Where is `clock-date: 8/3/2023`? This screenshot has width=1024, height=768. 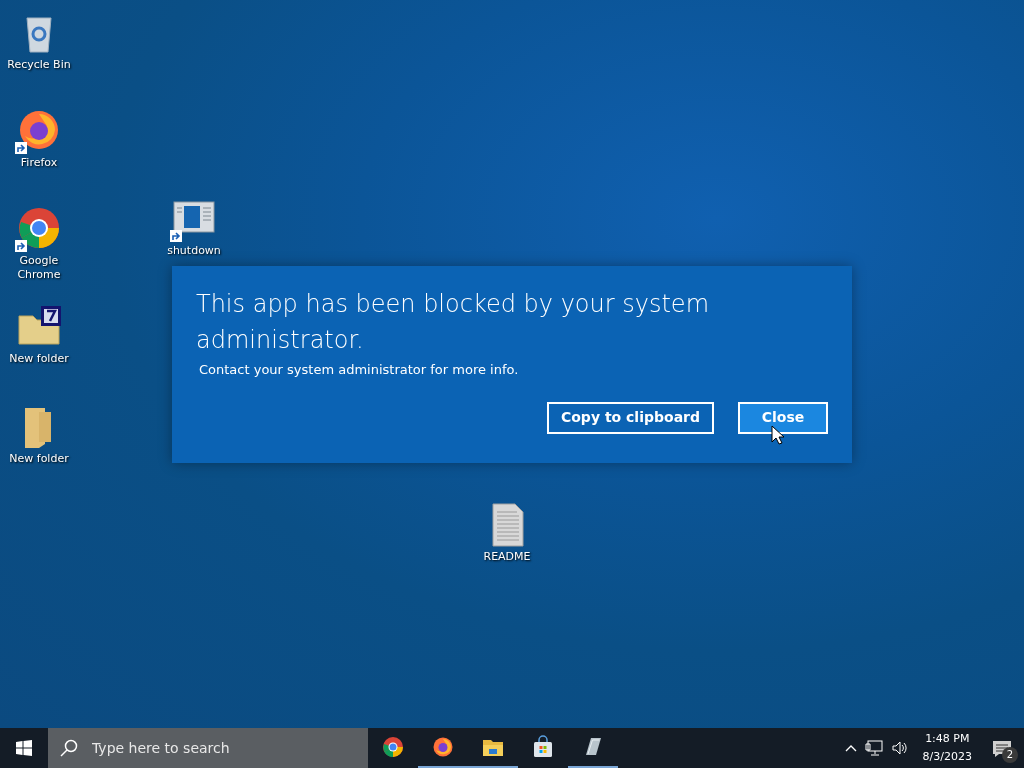
clock-date: 8/3/2023 is located at coordinates (947, 757).